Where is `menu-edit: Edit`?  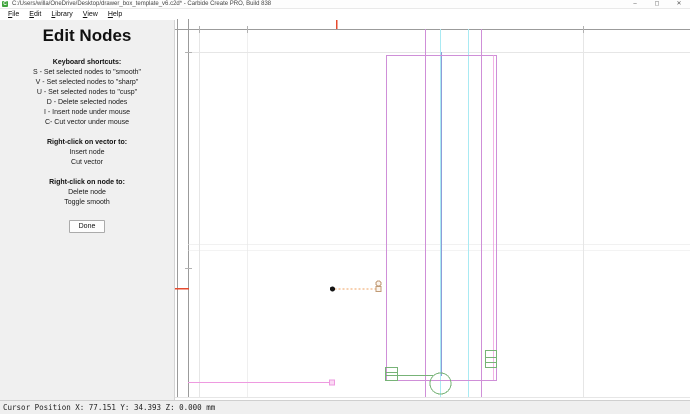
menu-edit: Edit is located at coordinates (35, 15).